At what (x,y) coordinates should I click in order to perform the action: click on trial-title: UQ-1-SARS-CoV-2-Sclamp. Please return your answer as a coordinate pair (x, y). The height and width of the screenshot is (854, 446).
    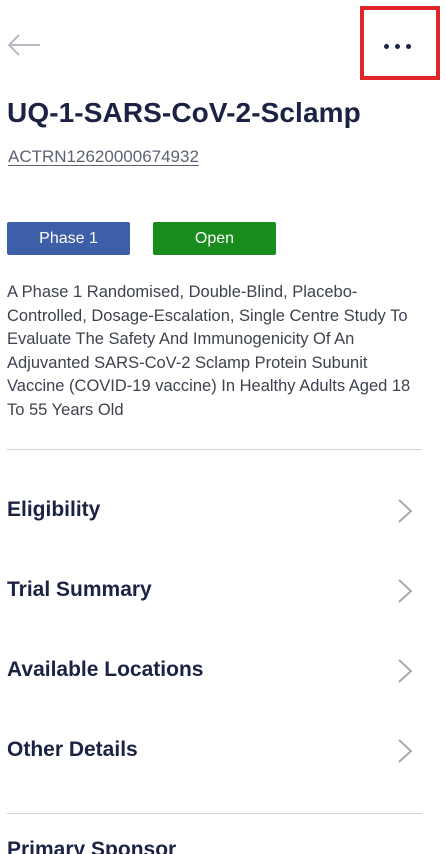
    Looking at the image, I should click on (184, 112).